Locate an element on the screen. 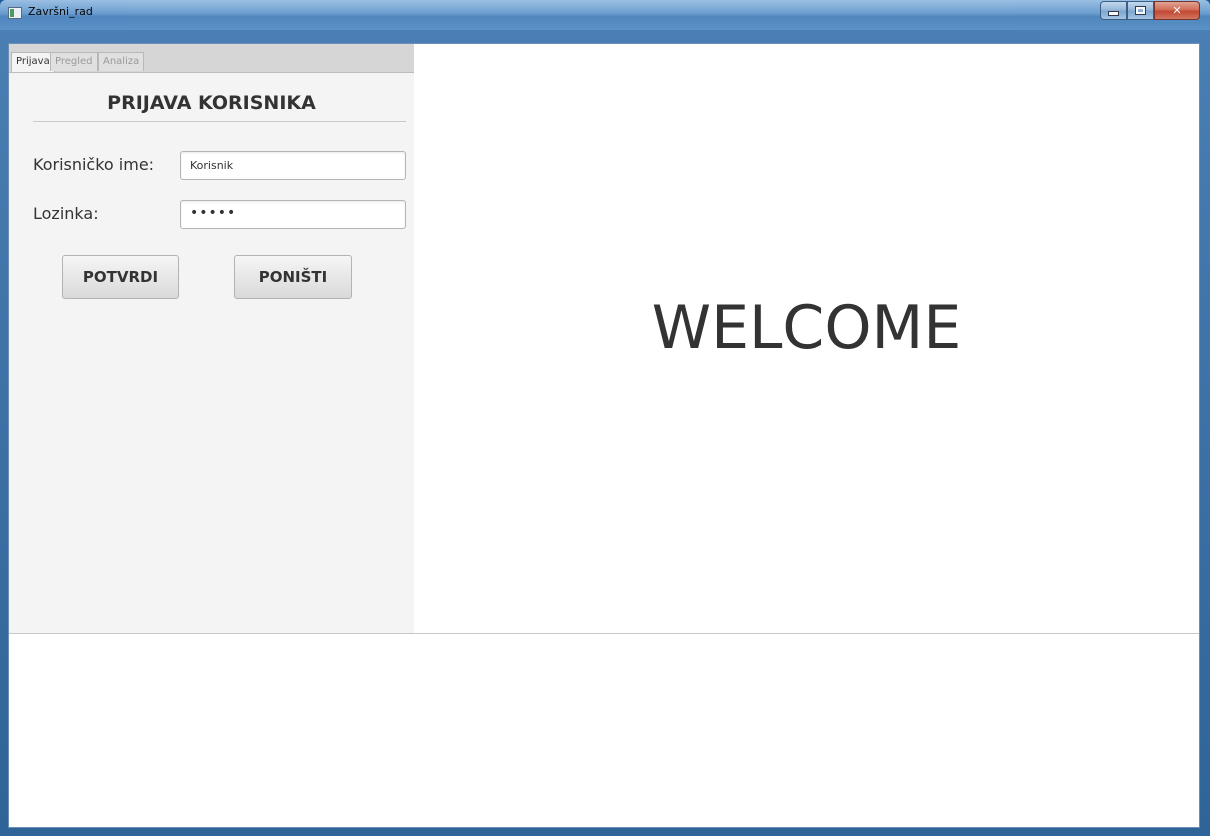  app-window-icon is located at coordinates (15, 13).